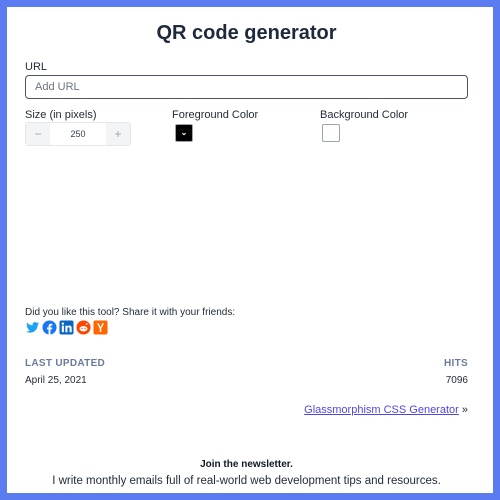 Image resolution: width=500 pixels, height=500 pixels. What do you see at coordinates (56, 380) in the screenshot?
I see `last-updated-value: April 25, 2021` at bounding box center [56, 380].